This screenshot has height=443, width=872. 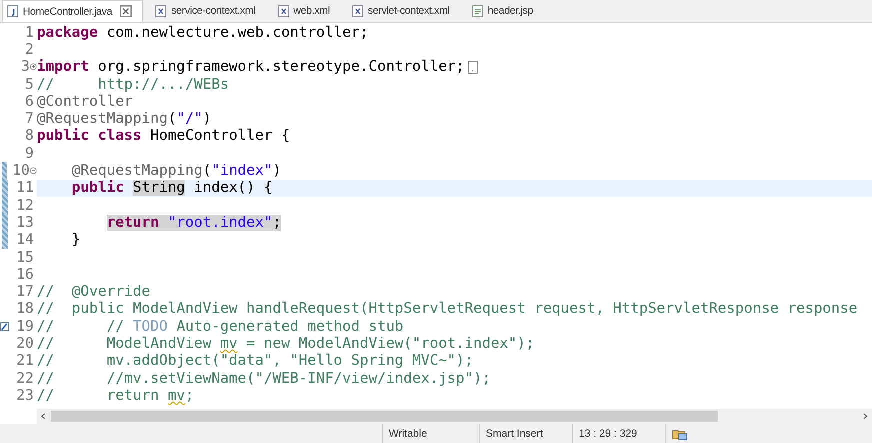 What do you see at coordinates (29, 84) in the screenshot?
I see `line-number: 5` at bounding box center [29, 84].